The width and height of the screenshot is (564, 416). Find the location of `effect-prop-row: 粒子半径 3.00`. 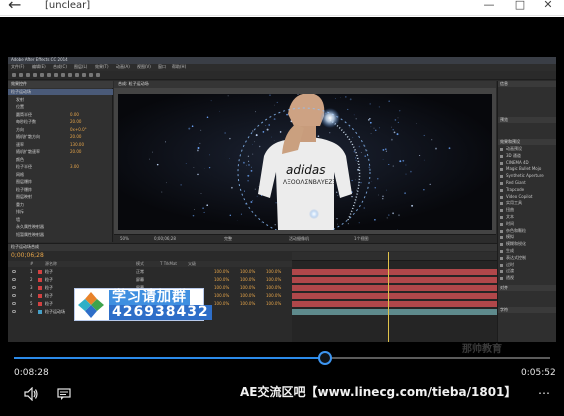

effect-prop-row: 粒子半径 3.00 is located at coordinates (60, 167).